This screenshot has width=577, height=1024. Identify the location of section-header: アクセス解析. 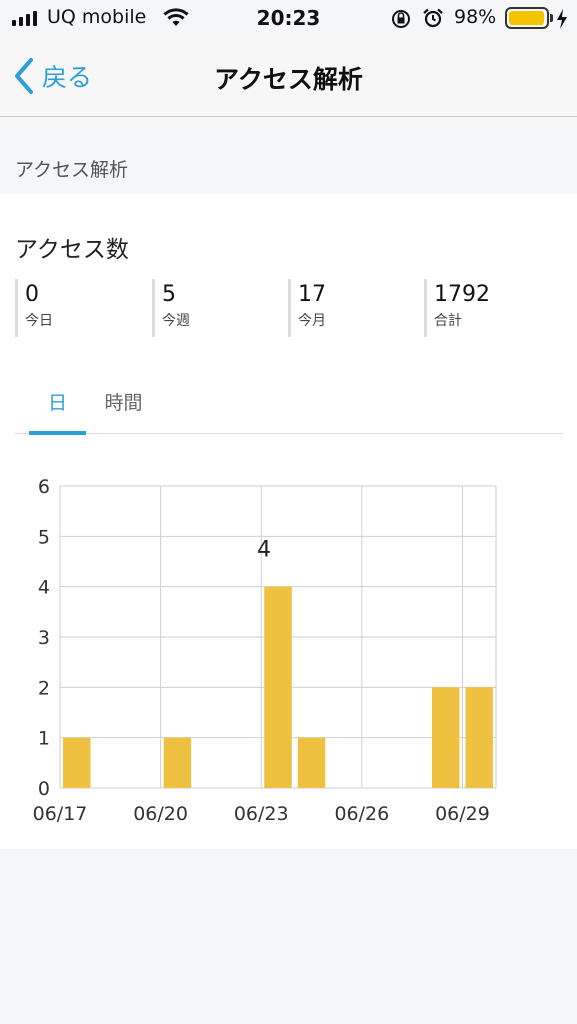
(288, 155).